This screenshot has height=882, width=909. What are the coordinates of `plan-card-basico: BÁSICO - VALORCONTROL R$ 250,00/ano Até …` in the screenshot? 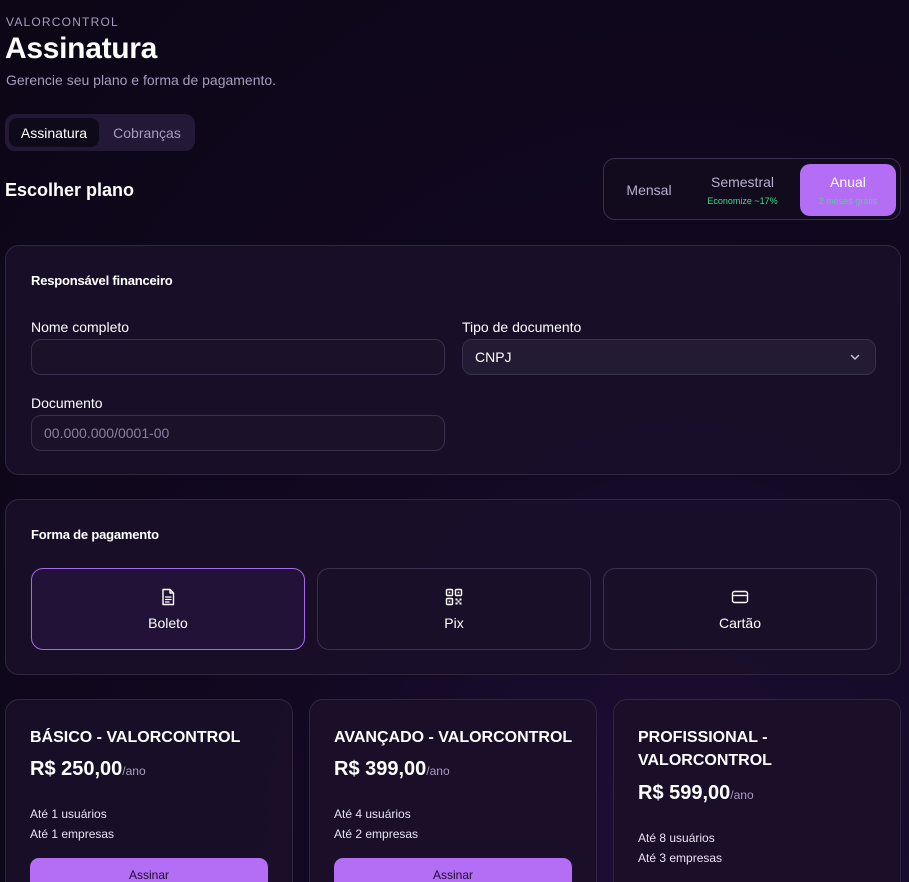 It's located at (149, 790).